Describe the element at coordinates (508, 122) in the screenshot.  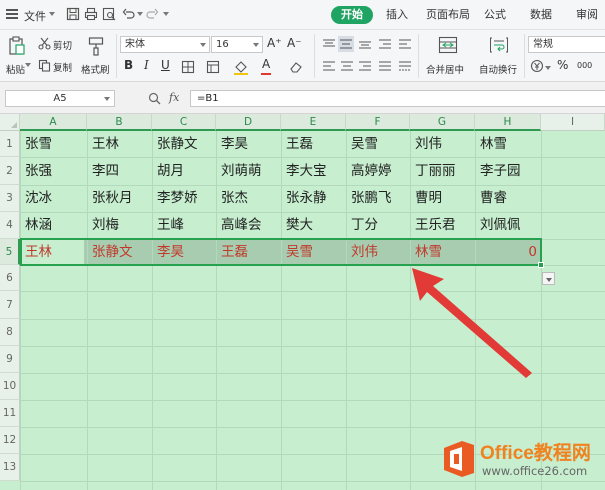
I see `column-header-h: H` at that location.